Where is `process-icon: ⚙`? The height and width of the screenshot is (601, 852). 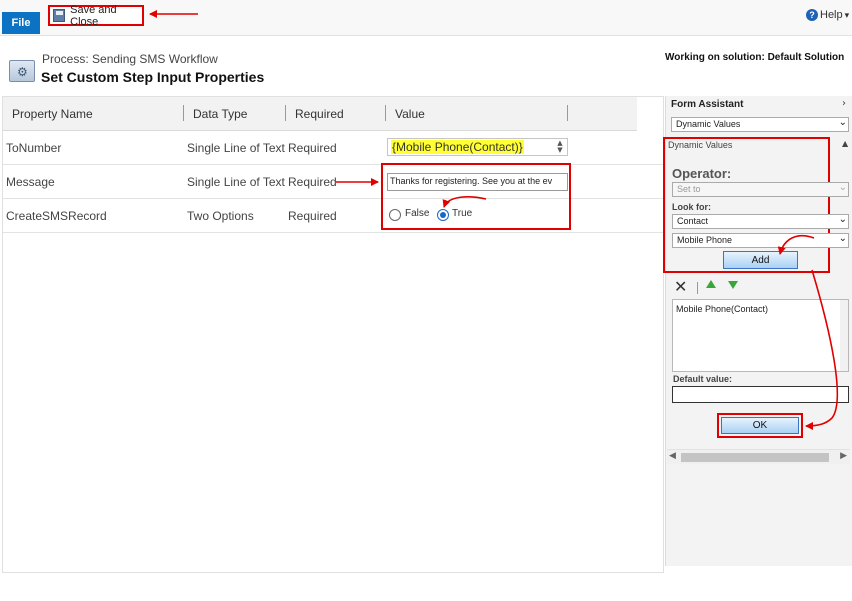
process-icon: ⚙ is located at coordinates (22, 71).